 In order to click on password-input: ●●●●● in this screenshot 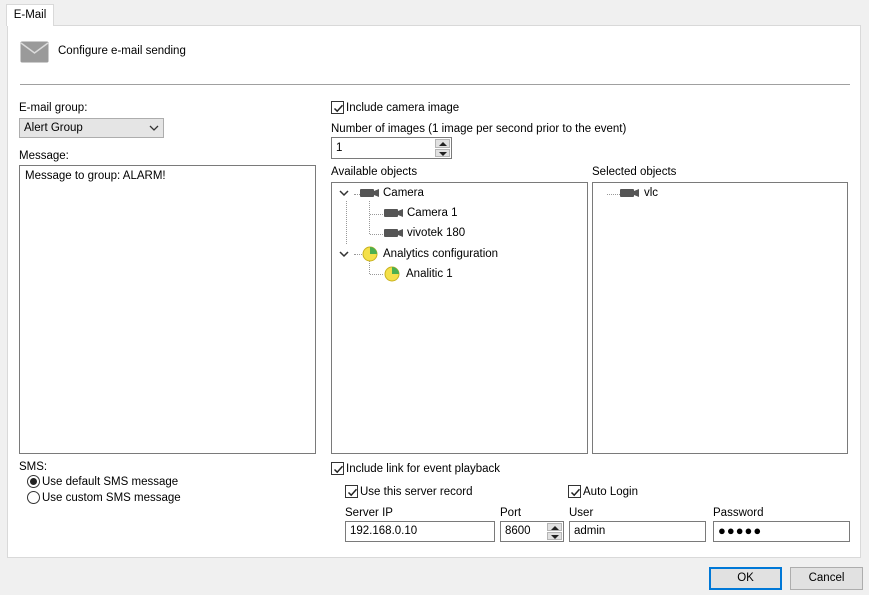, I will do `click(781, 531)`.